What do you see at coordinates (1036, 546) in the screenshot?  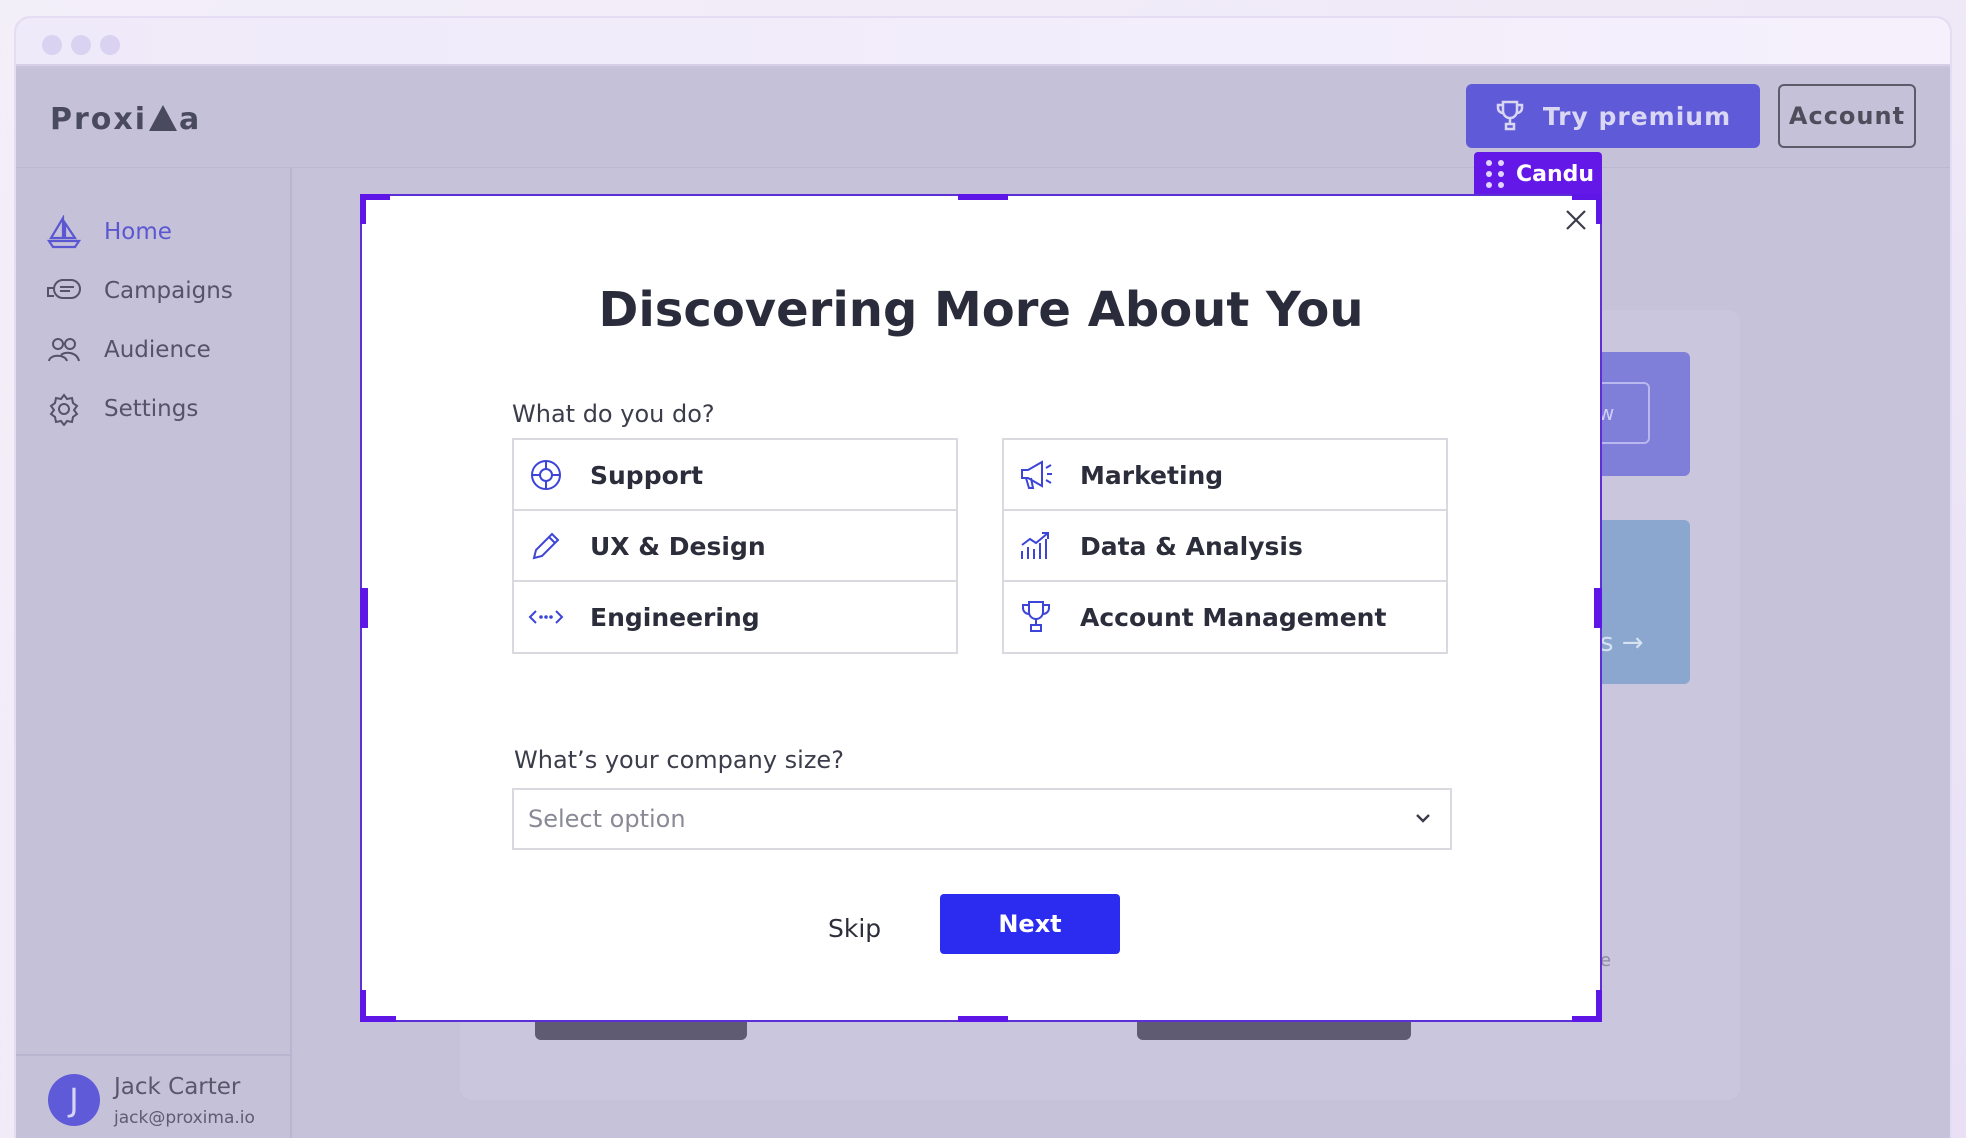 I see `chart-growth-icon` at bounding box center [1036, 546].